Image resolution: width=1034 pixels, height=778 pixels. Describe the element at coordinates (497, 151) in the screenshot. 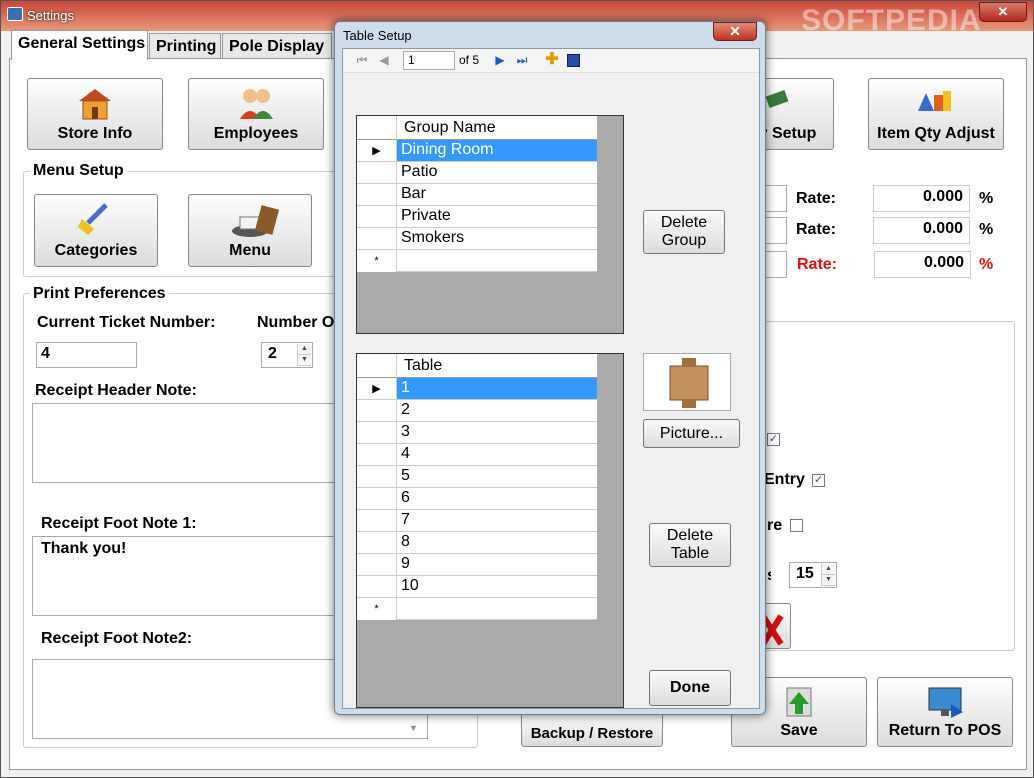

I see `group-cell: Dining Room` at that location.